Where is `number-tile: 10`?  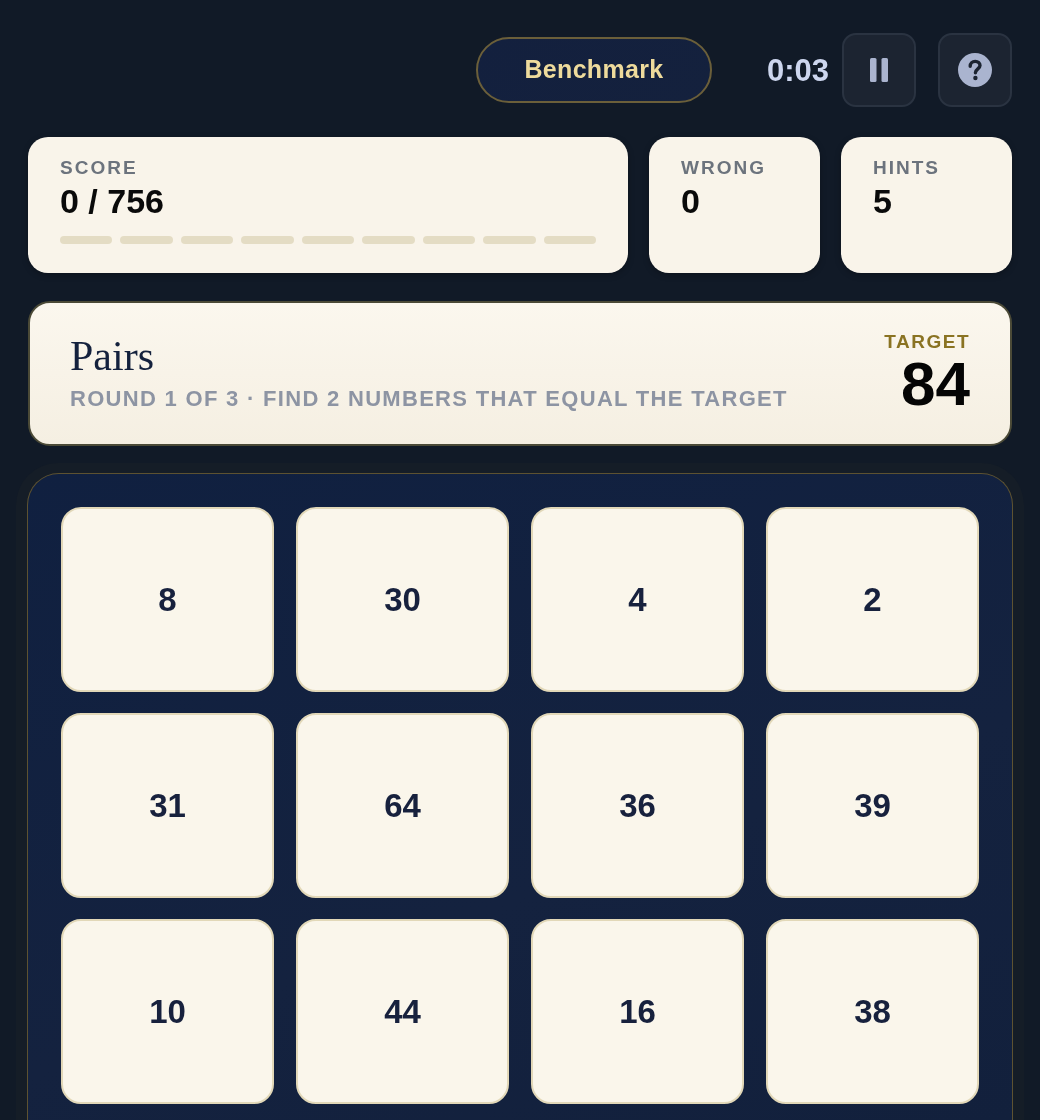
number-tile: 10 is located at coordinates (167, 1011).